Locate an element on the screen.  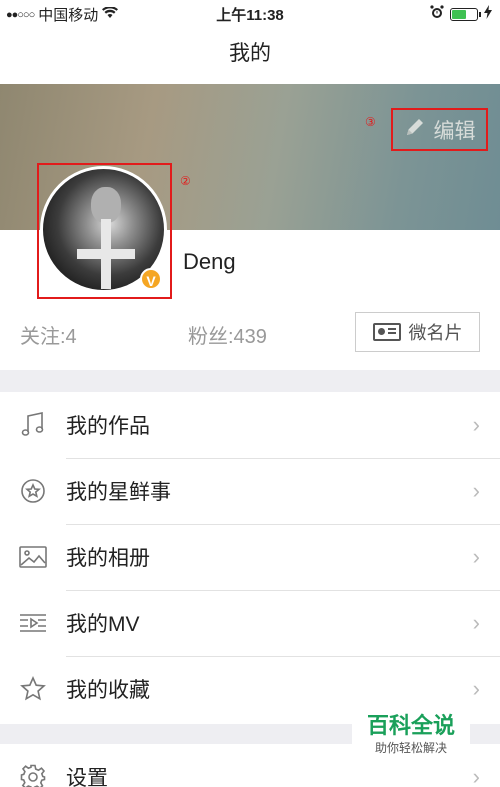
fans-count: 粉丝:439 is located at coordinates (227, 334).